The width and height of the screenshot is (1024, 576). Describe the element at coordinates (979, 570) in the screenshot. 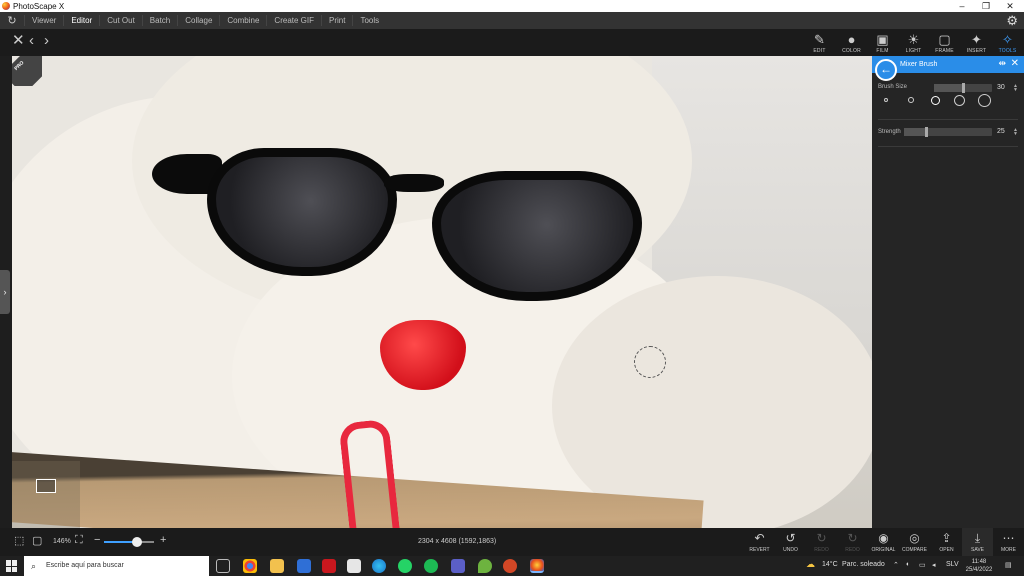

I see `clock-date: 25/4/2022` at that location.